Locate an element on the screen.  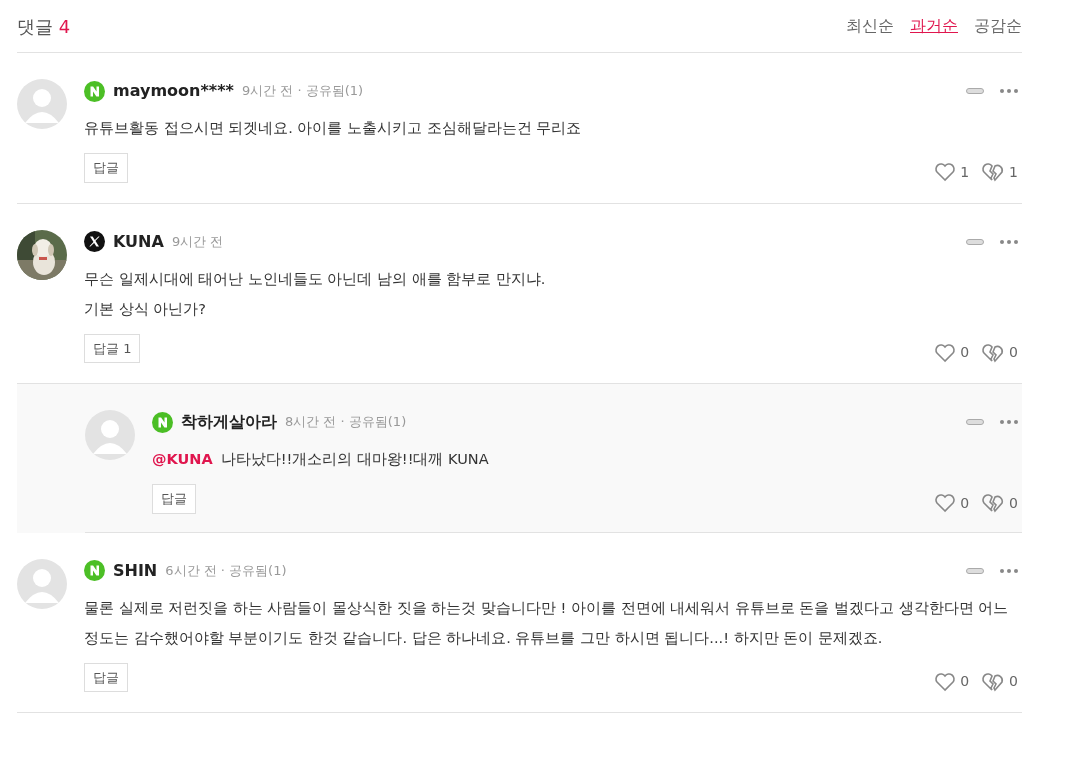
x-badge-icon is located at coordinates (94, 241).